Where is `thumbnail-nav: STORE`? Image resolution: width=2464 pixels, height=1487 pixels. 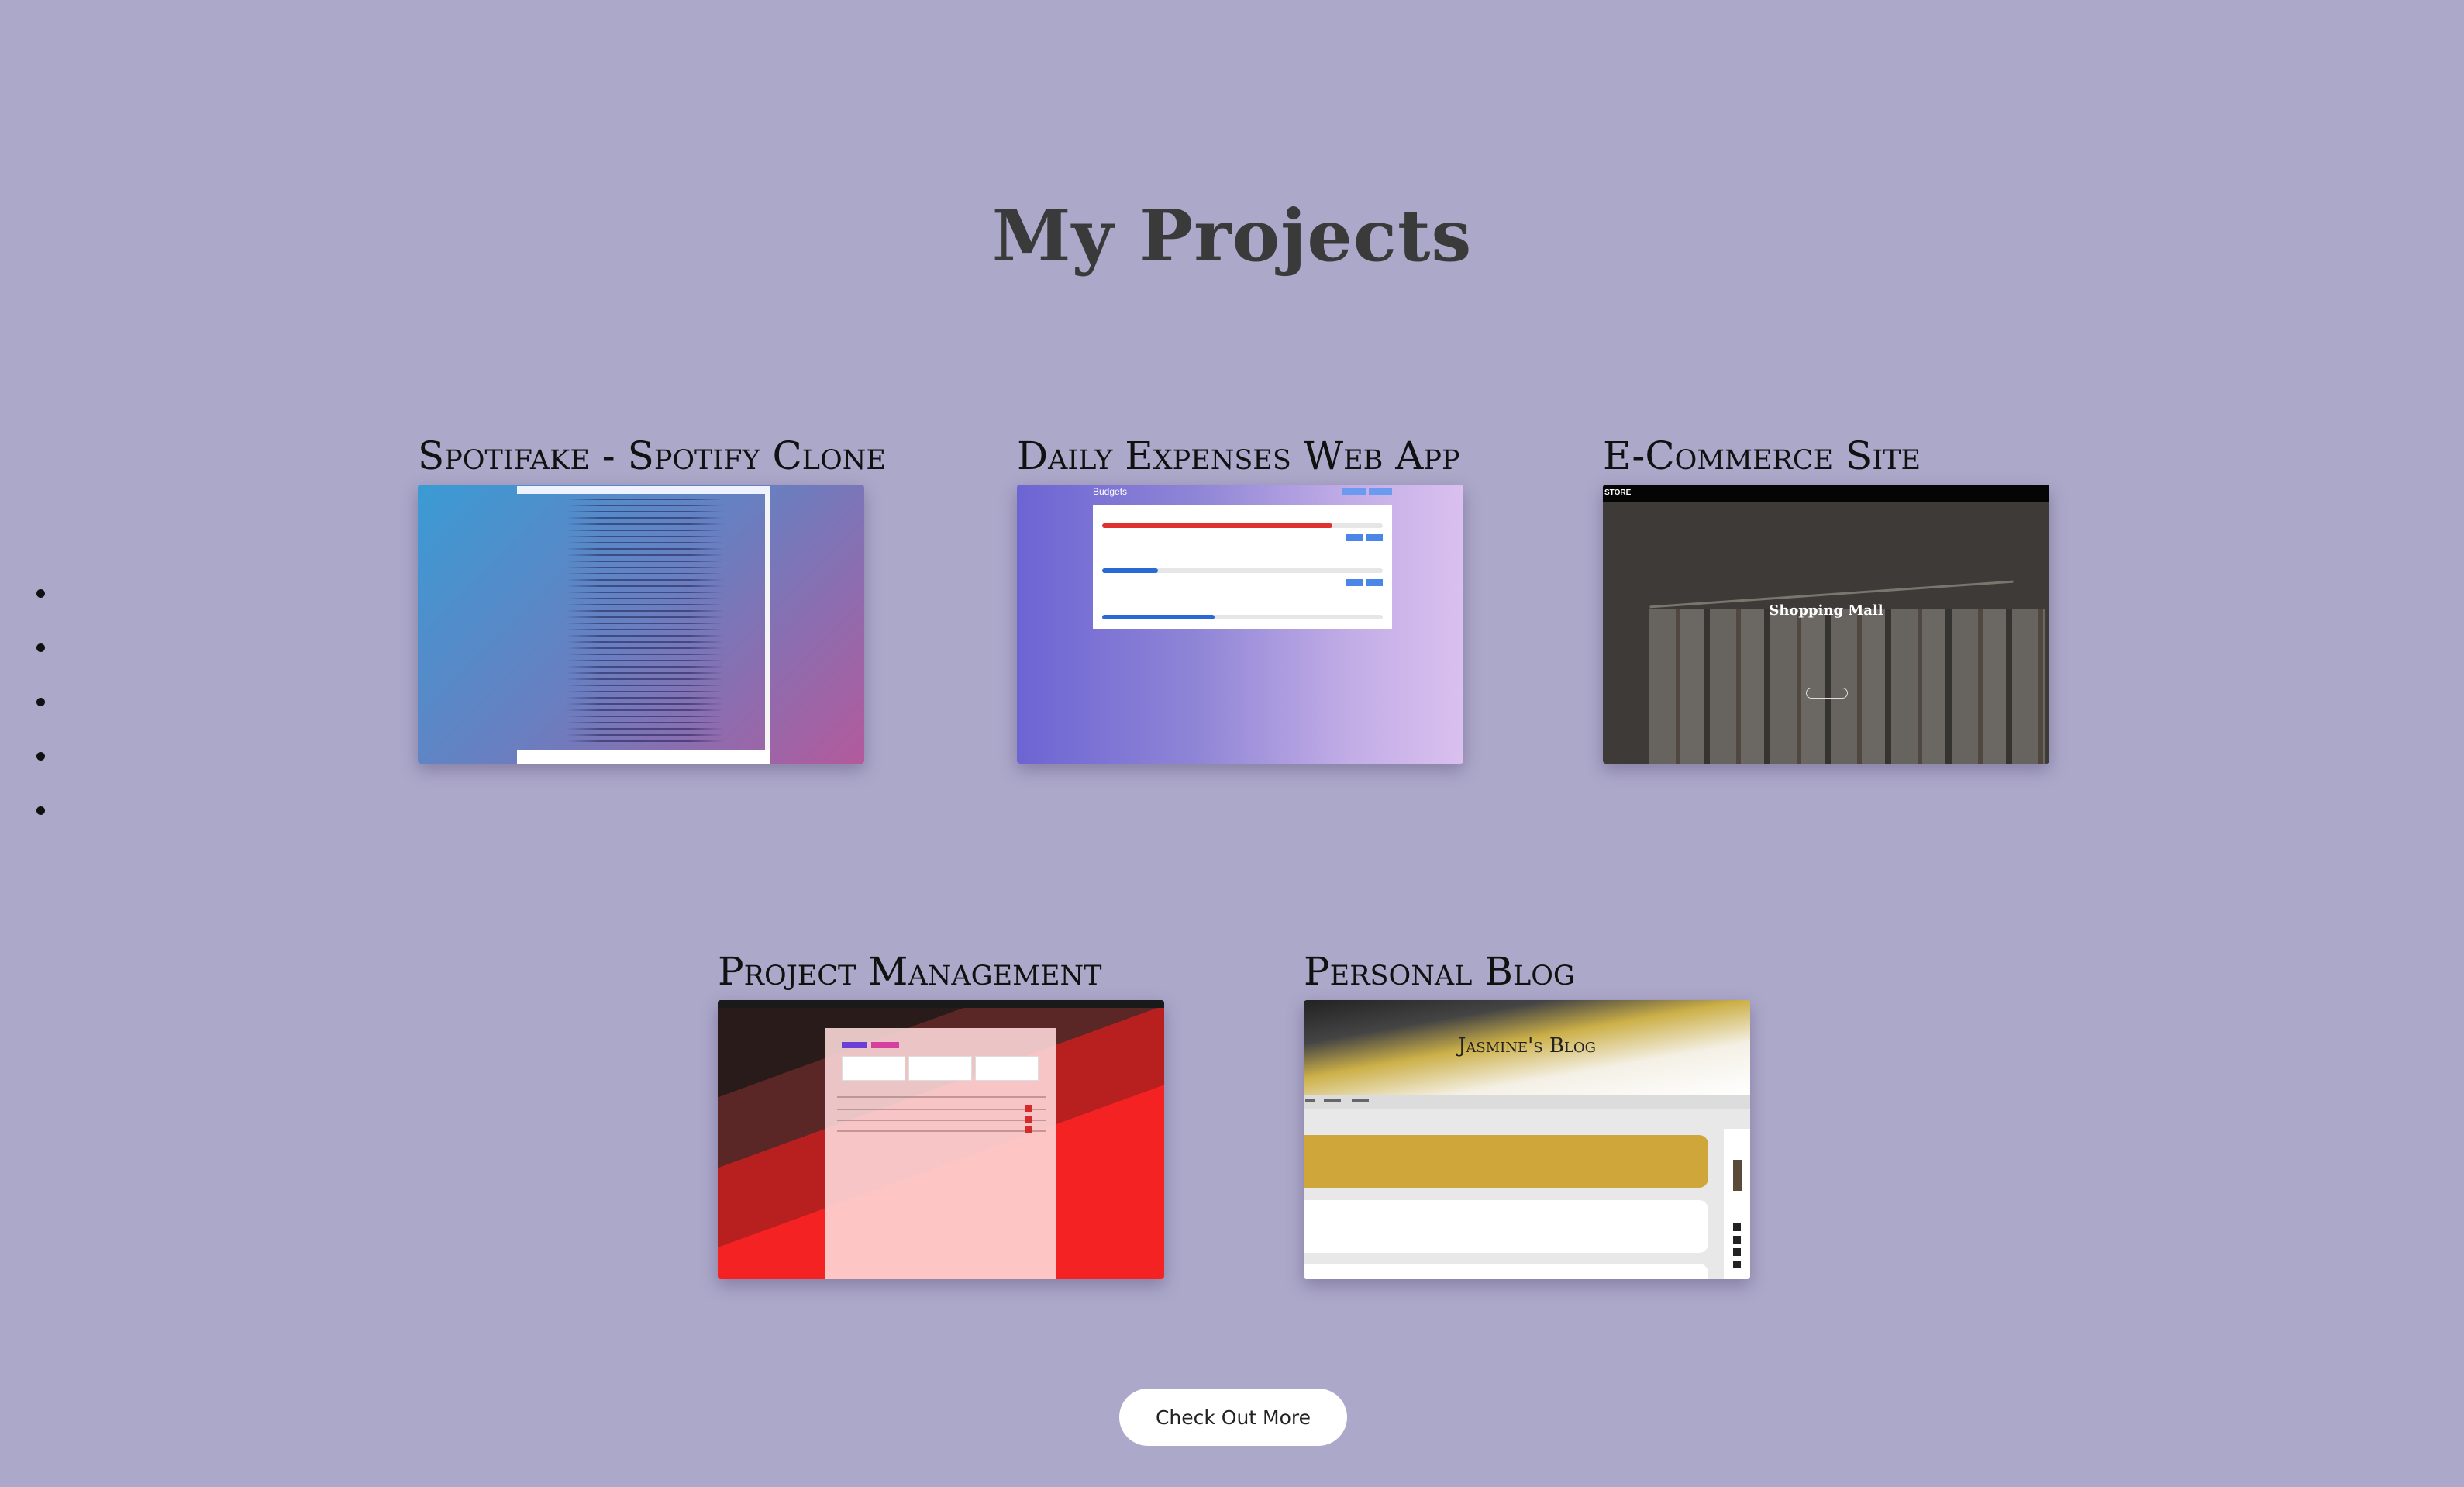 thumbnail-nav: STORE is located at coordinates (1826, 493).